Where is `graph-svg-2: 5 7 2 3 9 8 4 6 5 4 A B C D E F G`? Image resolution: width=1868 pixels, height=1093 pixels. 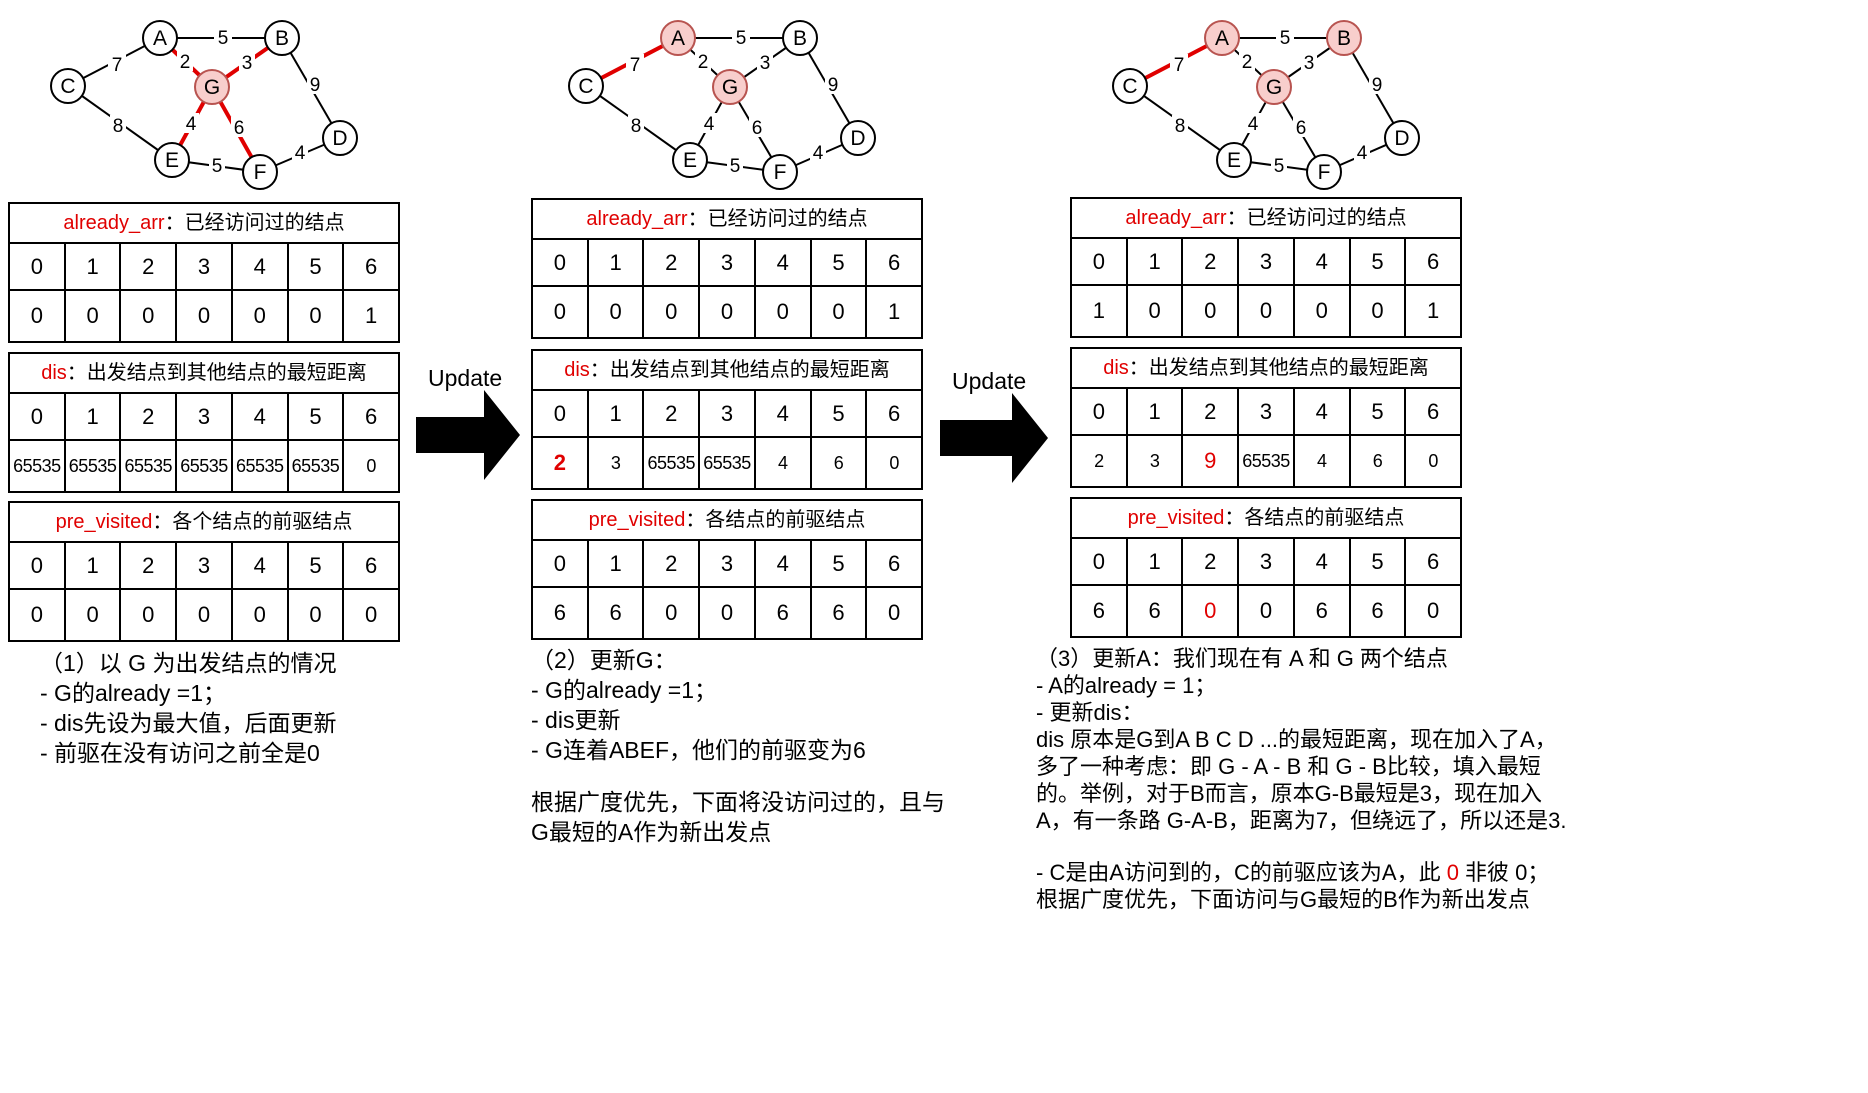
graph-svg-2: 5 7 2 3 9 8 4 6 5 4 A B C D E F G is located at coordinates (722, 105).